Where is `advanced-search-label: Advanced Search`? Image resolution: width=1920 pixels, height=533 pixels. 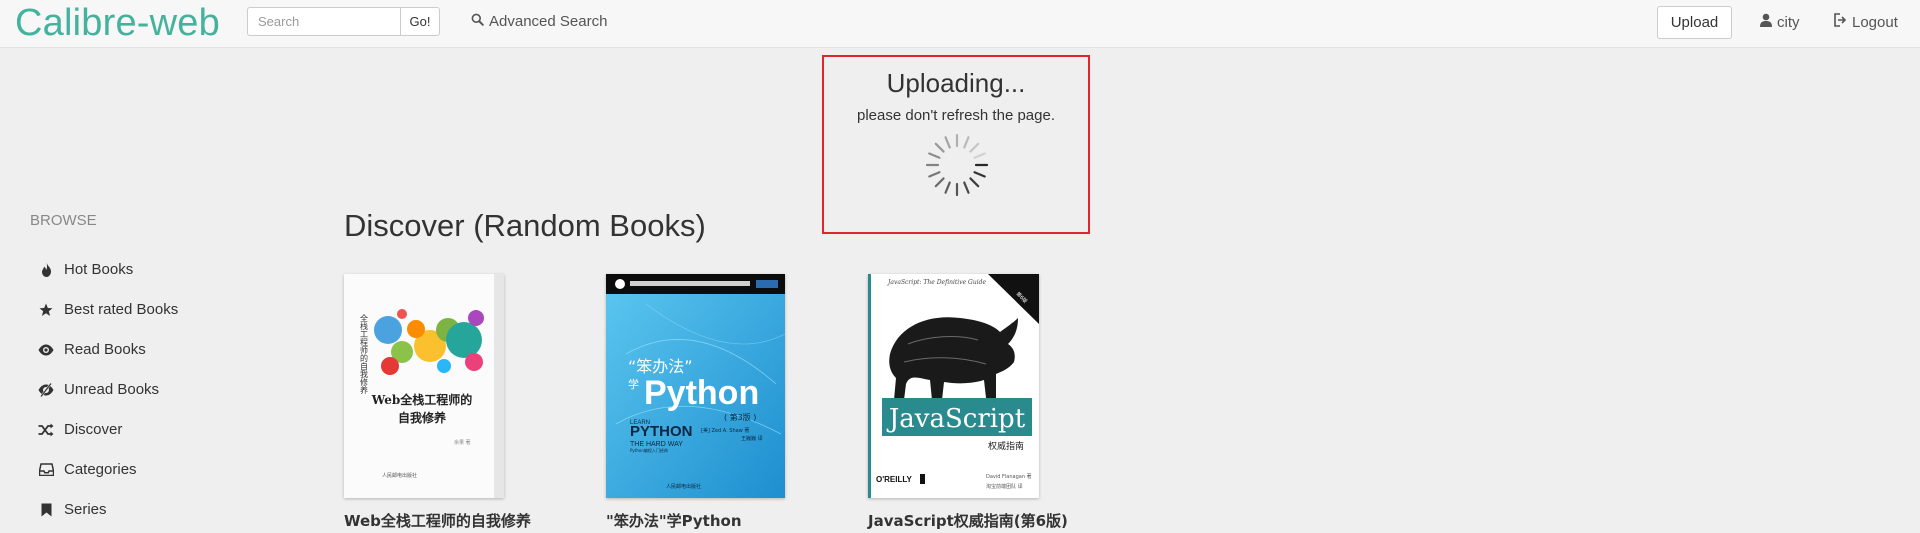 advanced-search-label: Advanced Search is located at coordinates (548, 21).